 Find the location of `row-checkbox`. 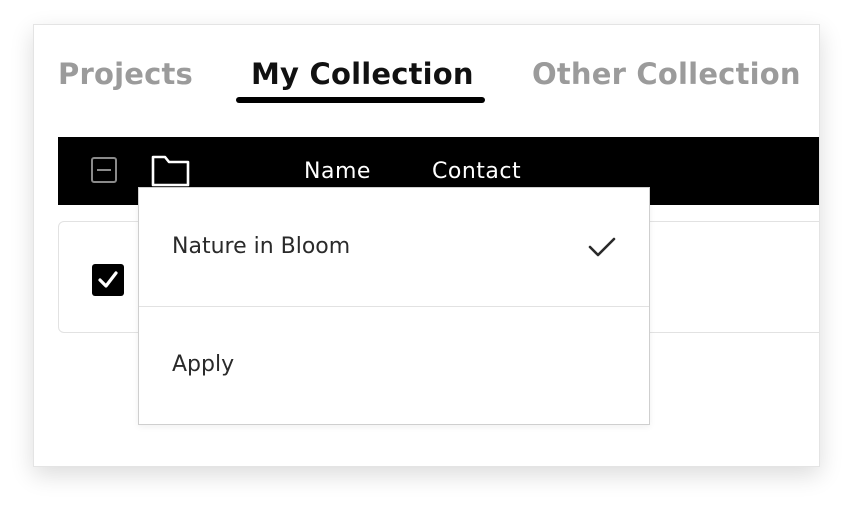

row-checkbox is located at coordinates (108, 280).